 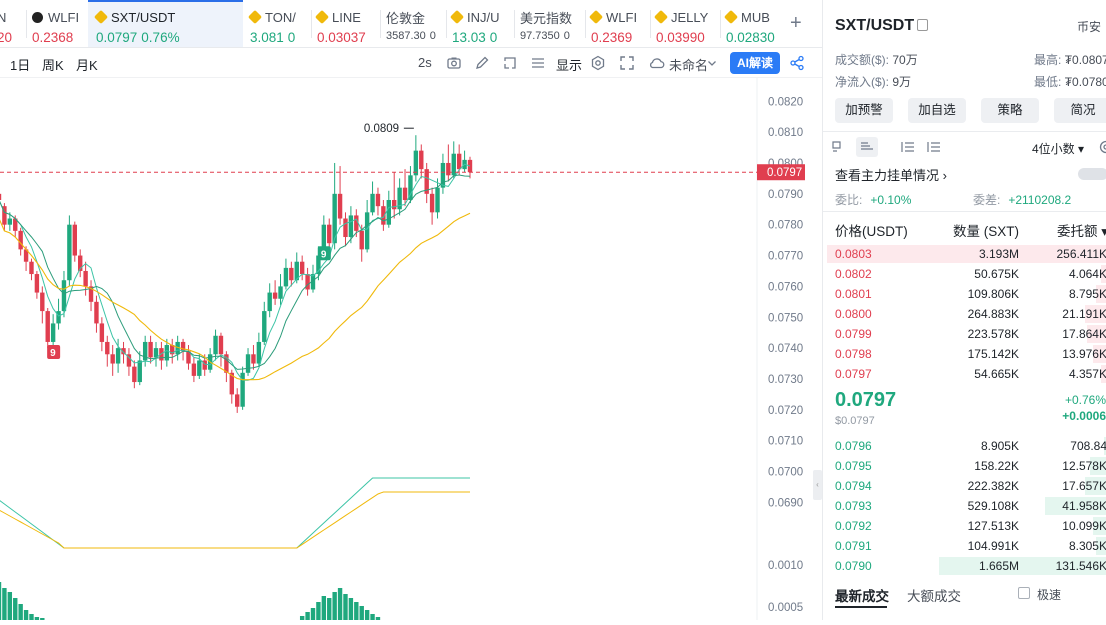 I want to click on share-icon, so click(x=797, y=63).